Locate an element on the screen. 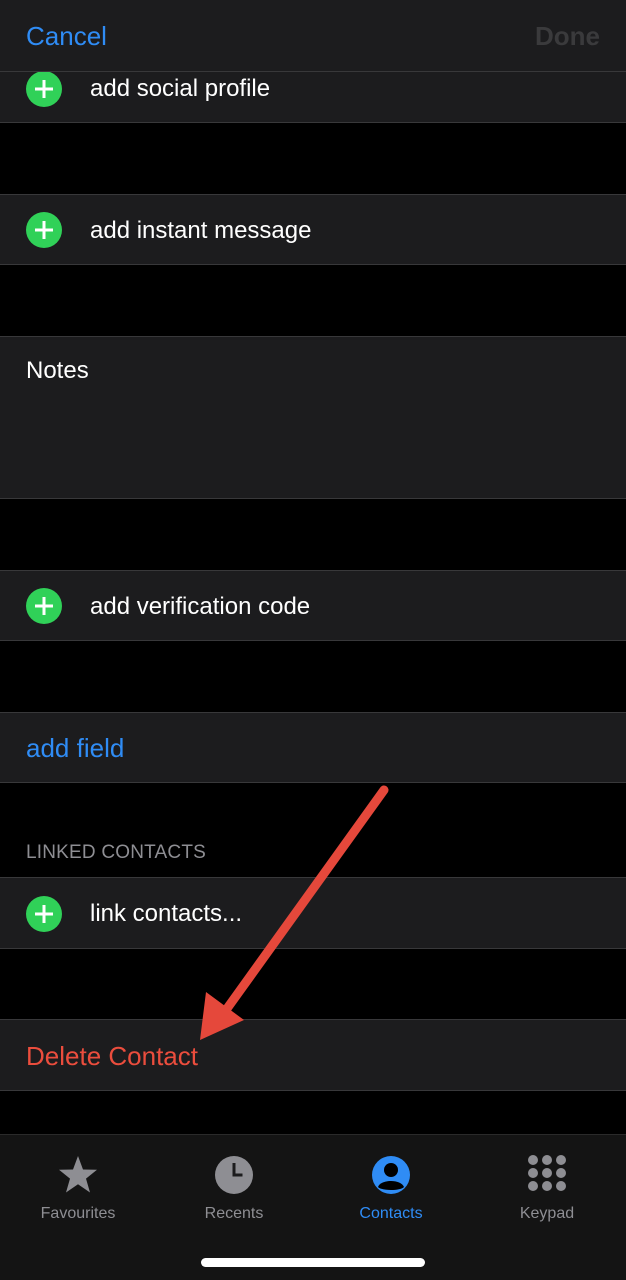 This screenshot has height=1280, width=626. tab-favourites-label: Favourites is located at coordinates (78, 1213).